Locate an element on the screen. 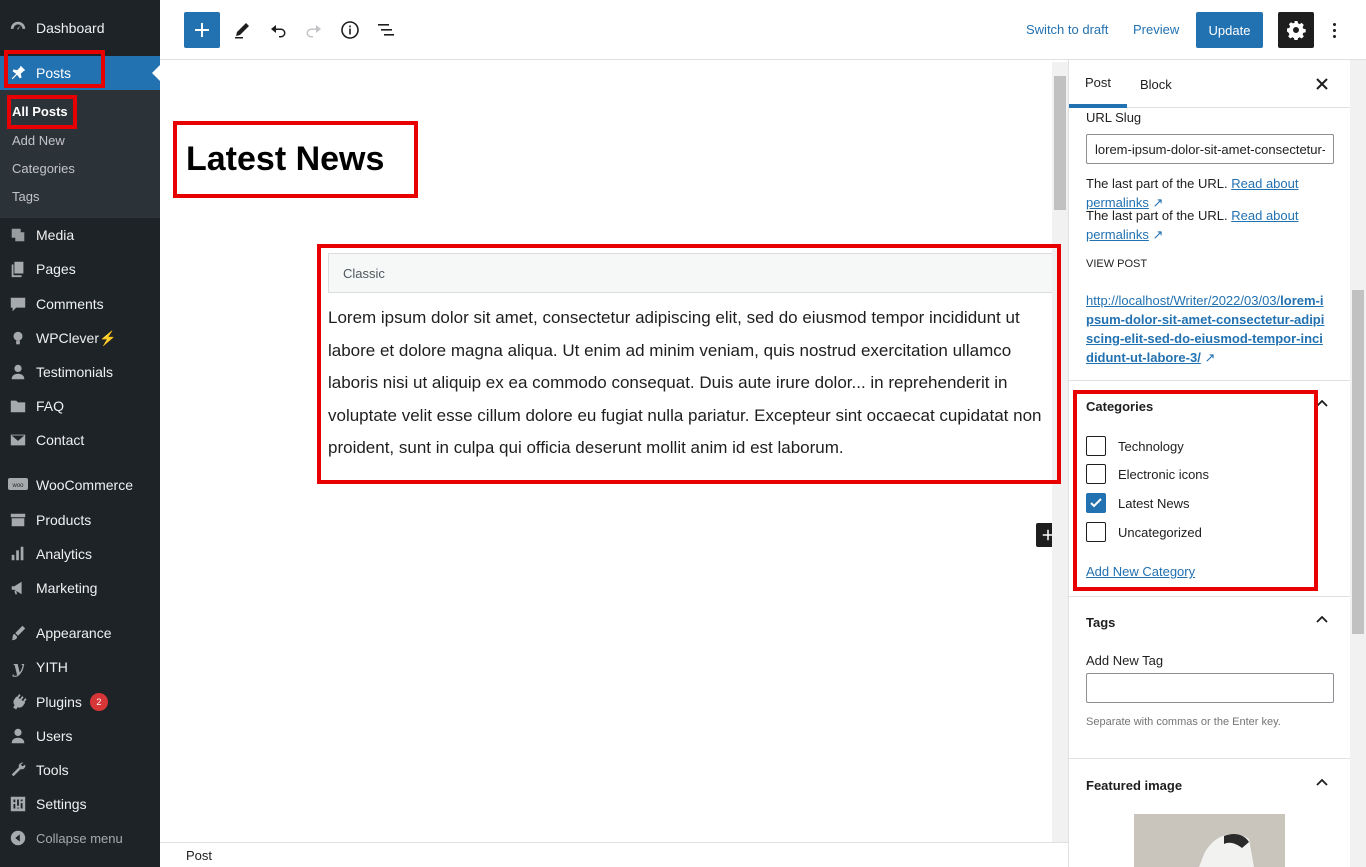  settings-toggle-button is located at coordinates (1296, 30).